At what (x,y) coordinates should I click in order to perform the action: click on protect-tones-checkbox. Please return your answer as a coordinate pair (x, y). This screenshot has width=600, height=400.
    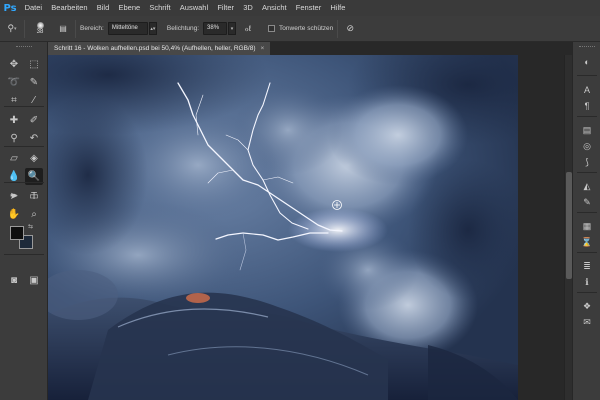
    Looking at the image, I should click on (272, 28).